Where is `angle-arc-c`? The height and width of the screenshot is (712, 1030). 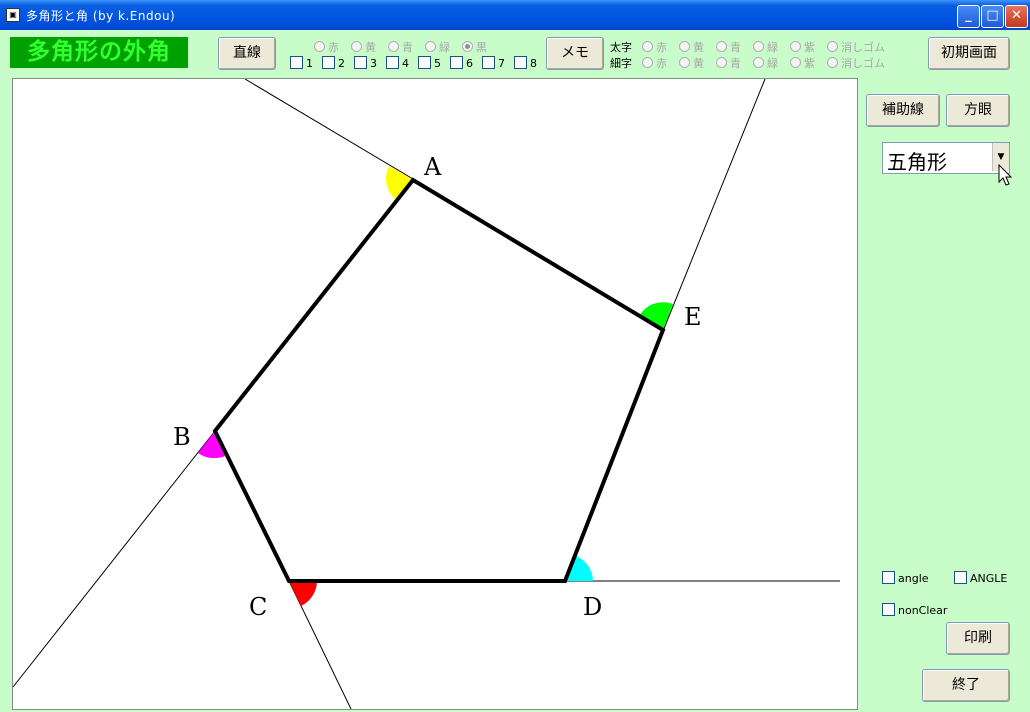 angle-arc-c is located at coordinates (303, 593).